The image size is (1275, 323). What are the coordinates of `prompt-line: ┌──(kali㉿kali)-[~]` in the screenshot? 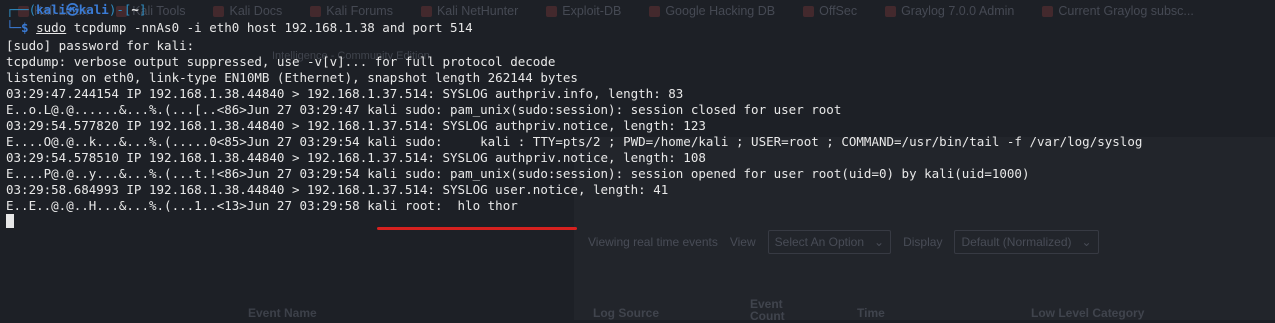 It's located at (76, 9).